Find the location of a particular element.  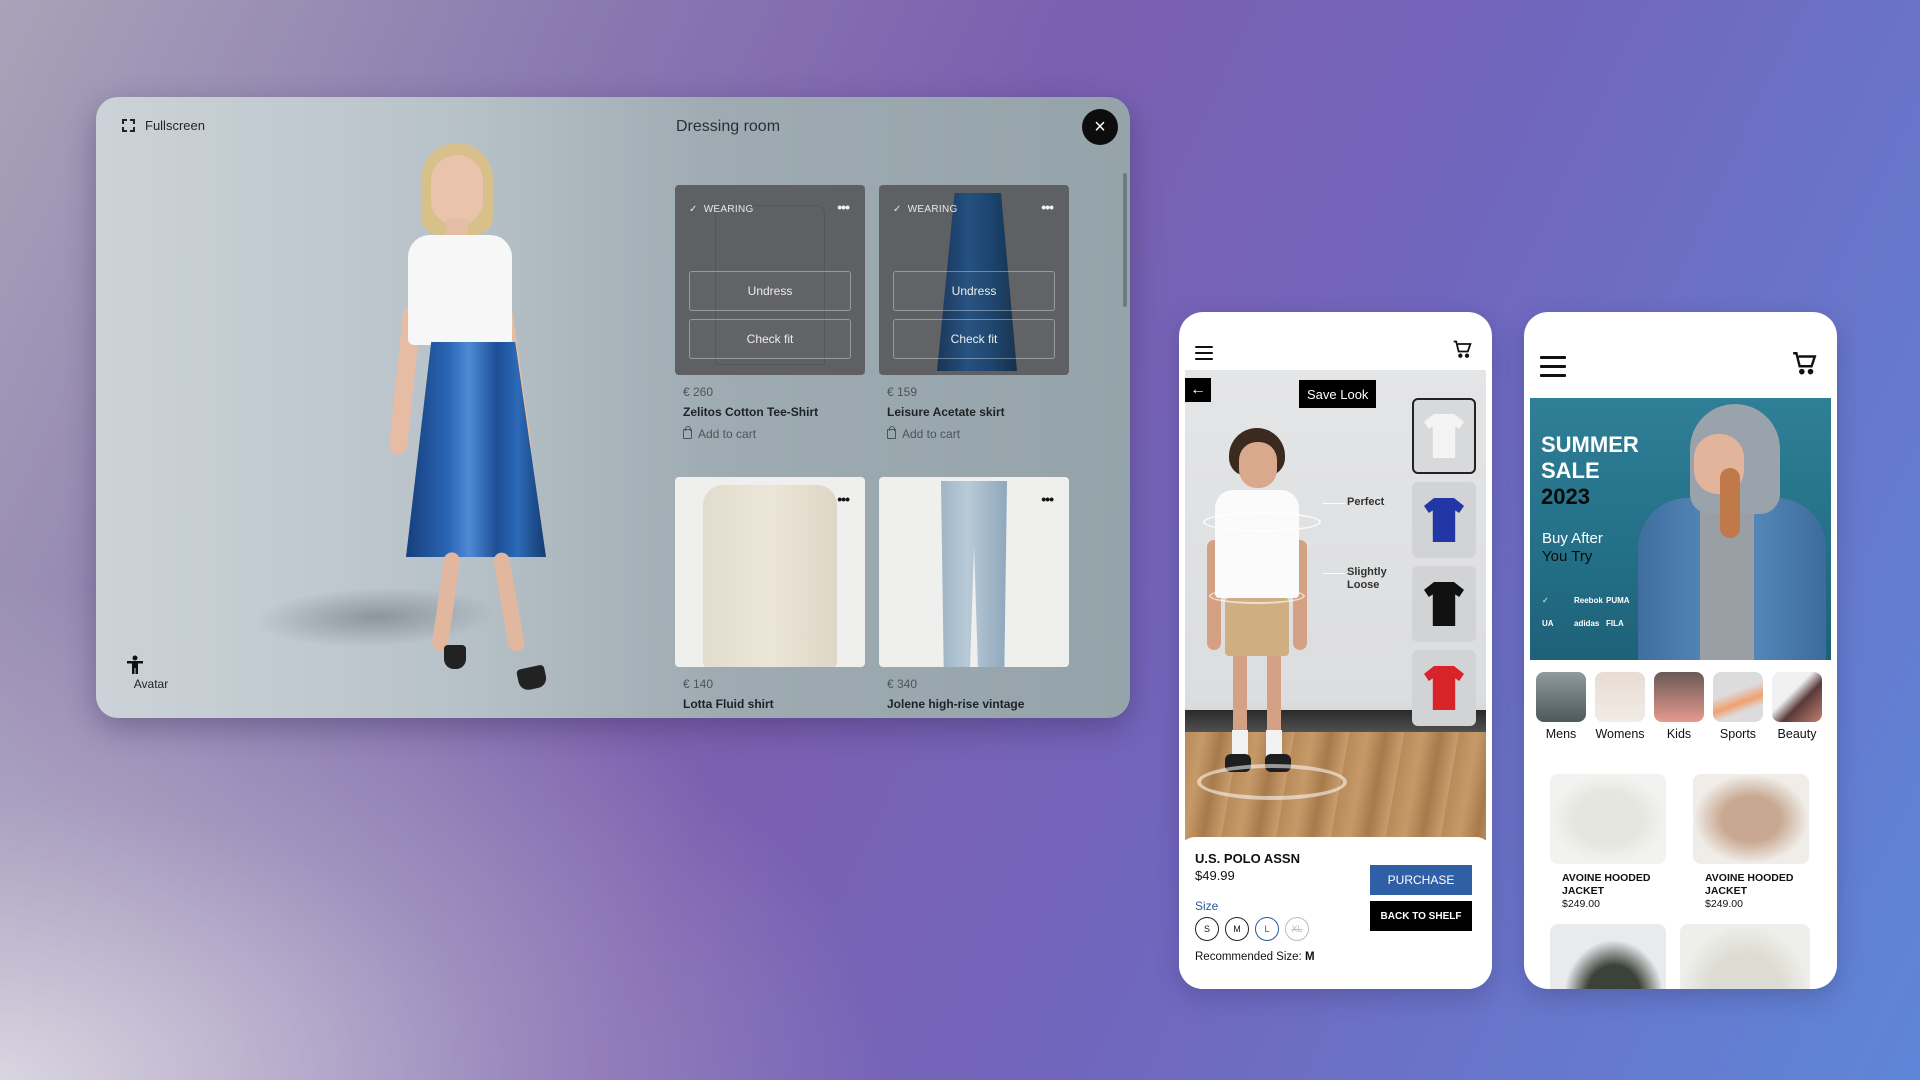

swatch-blue is located at coordinates (1444, 520).